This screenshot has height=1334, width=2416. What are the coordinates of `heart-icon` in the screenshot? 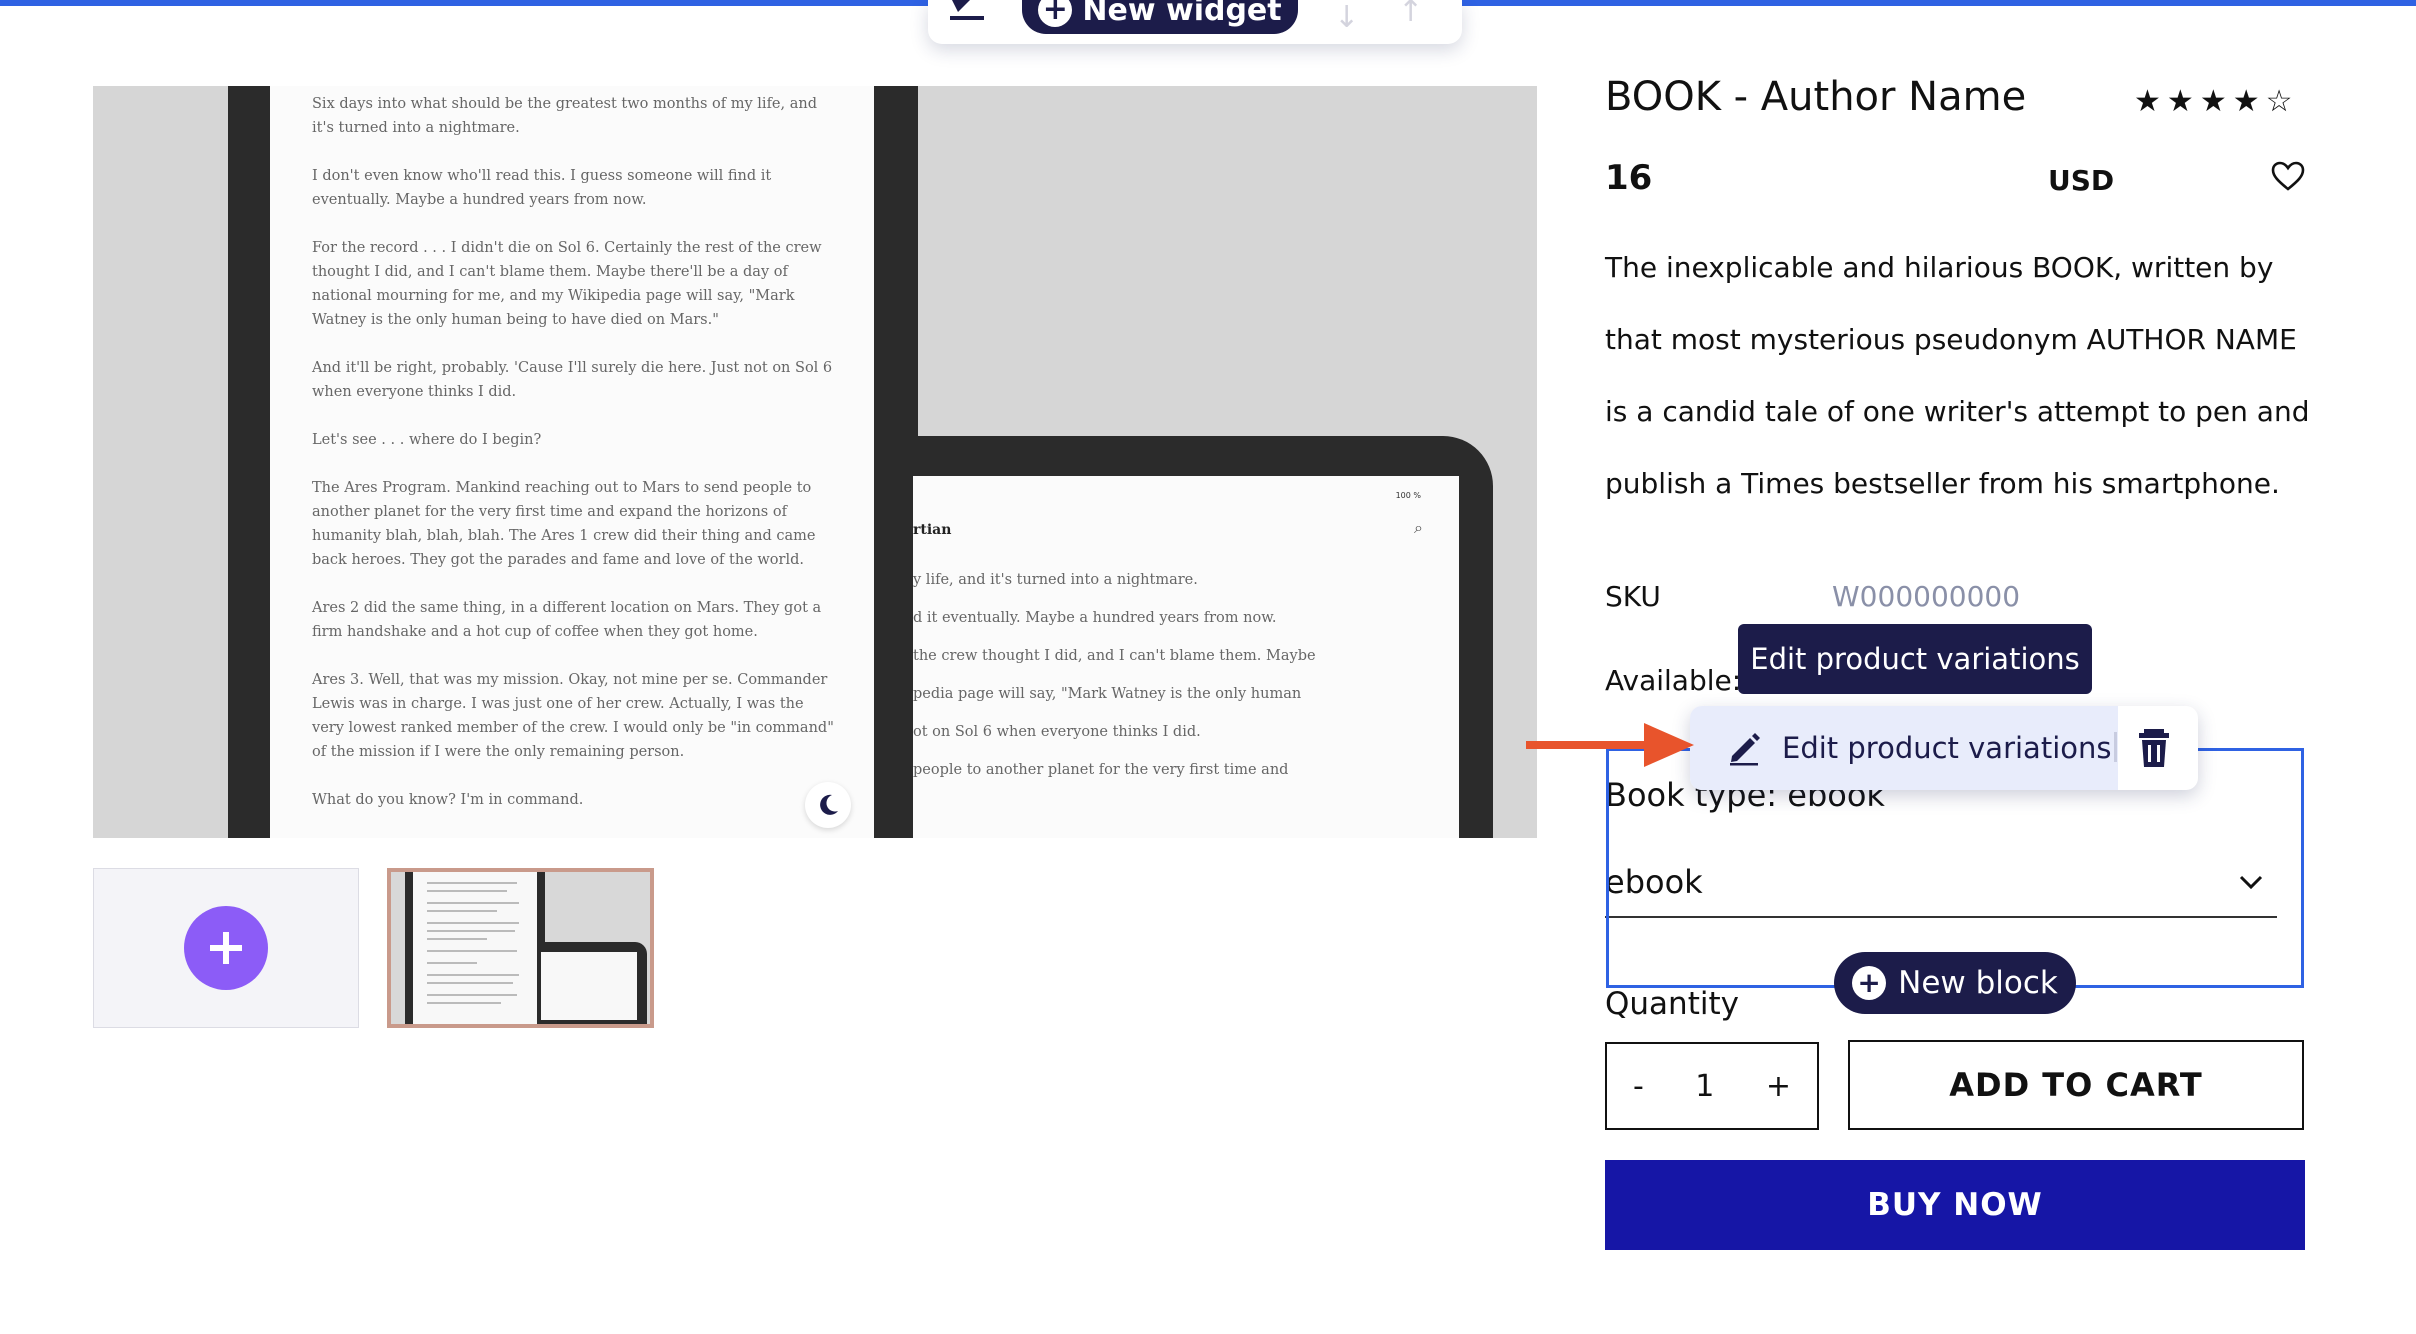 It's located at (2288, 176).